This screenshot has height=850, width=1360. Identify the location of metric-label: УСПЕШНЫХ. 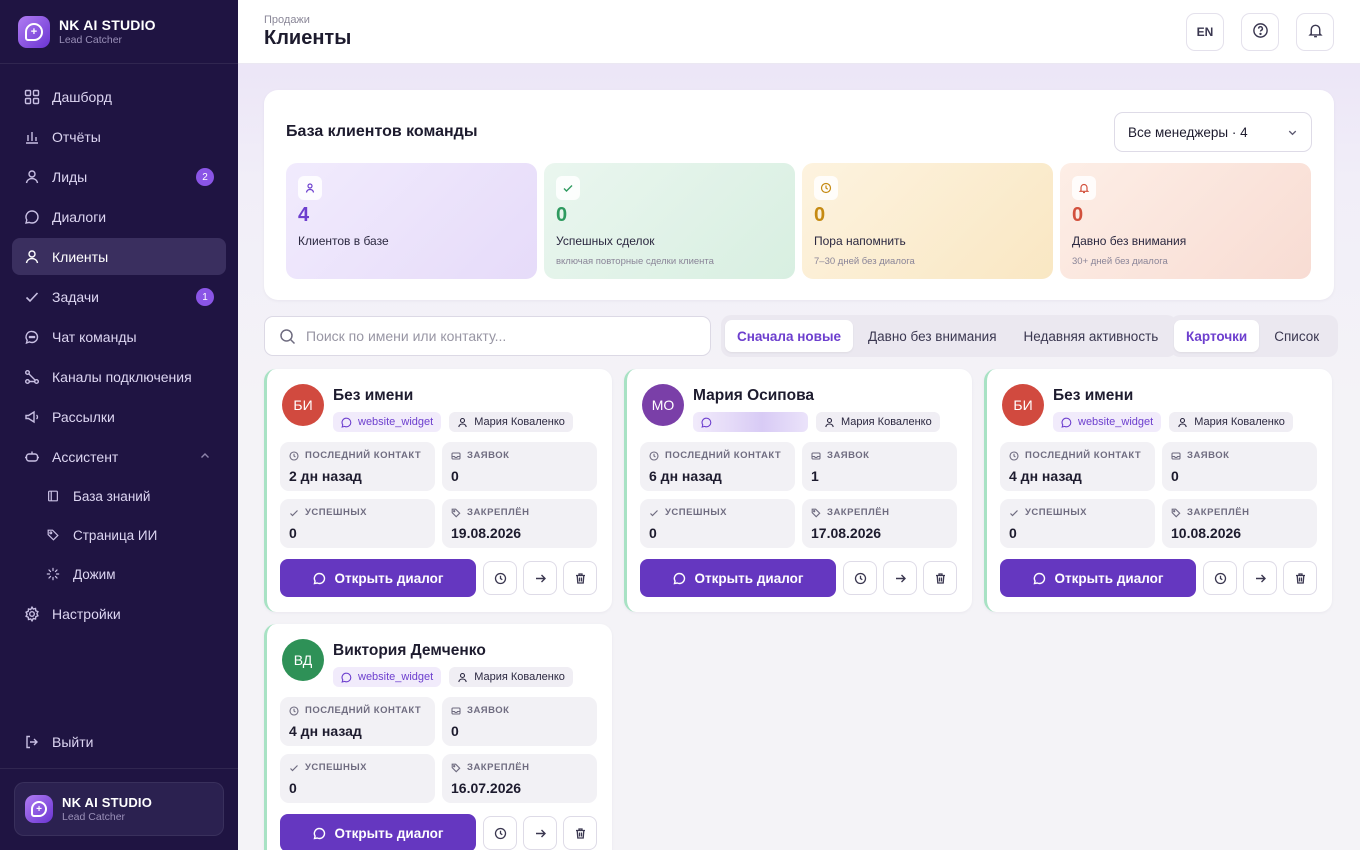
(336, 767).